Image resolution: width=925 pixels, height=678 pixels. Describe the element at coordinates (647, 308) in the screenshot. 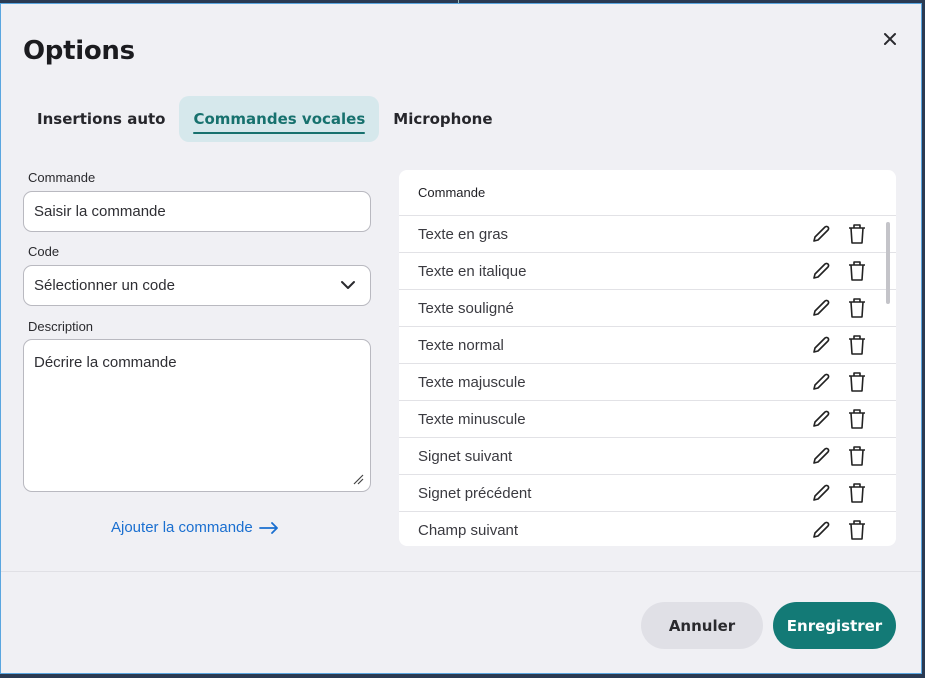

I see `table-row: Texte souligné` at that location.